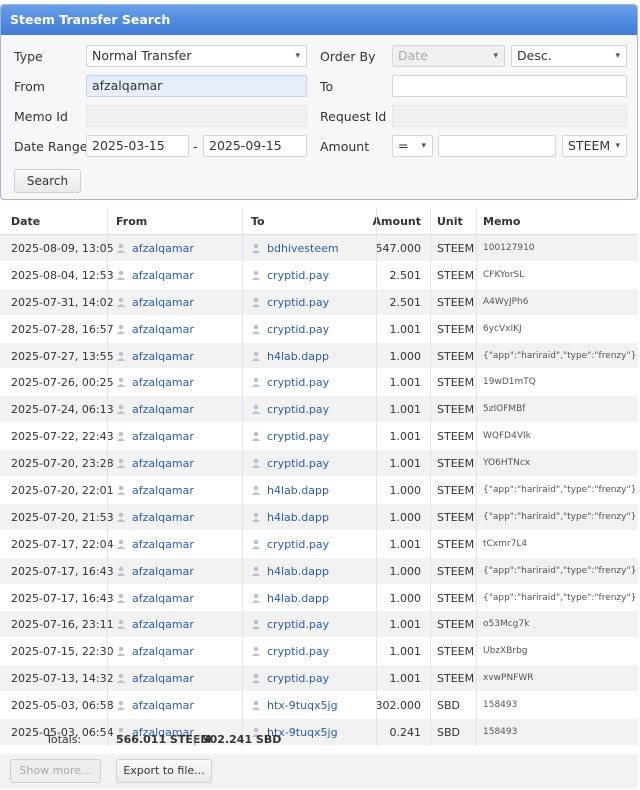  Describe the element at coordinates (569, 56) in the screenshot. I see `order-direction-select: Desc.` at that location.